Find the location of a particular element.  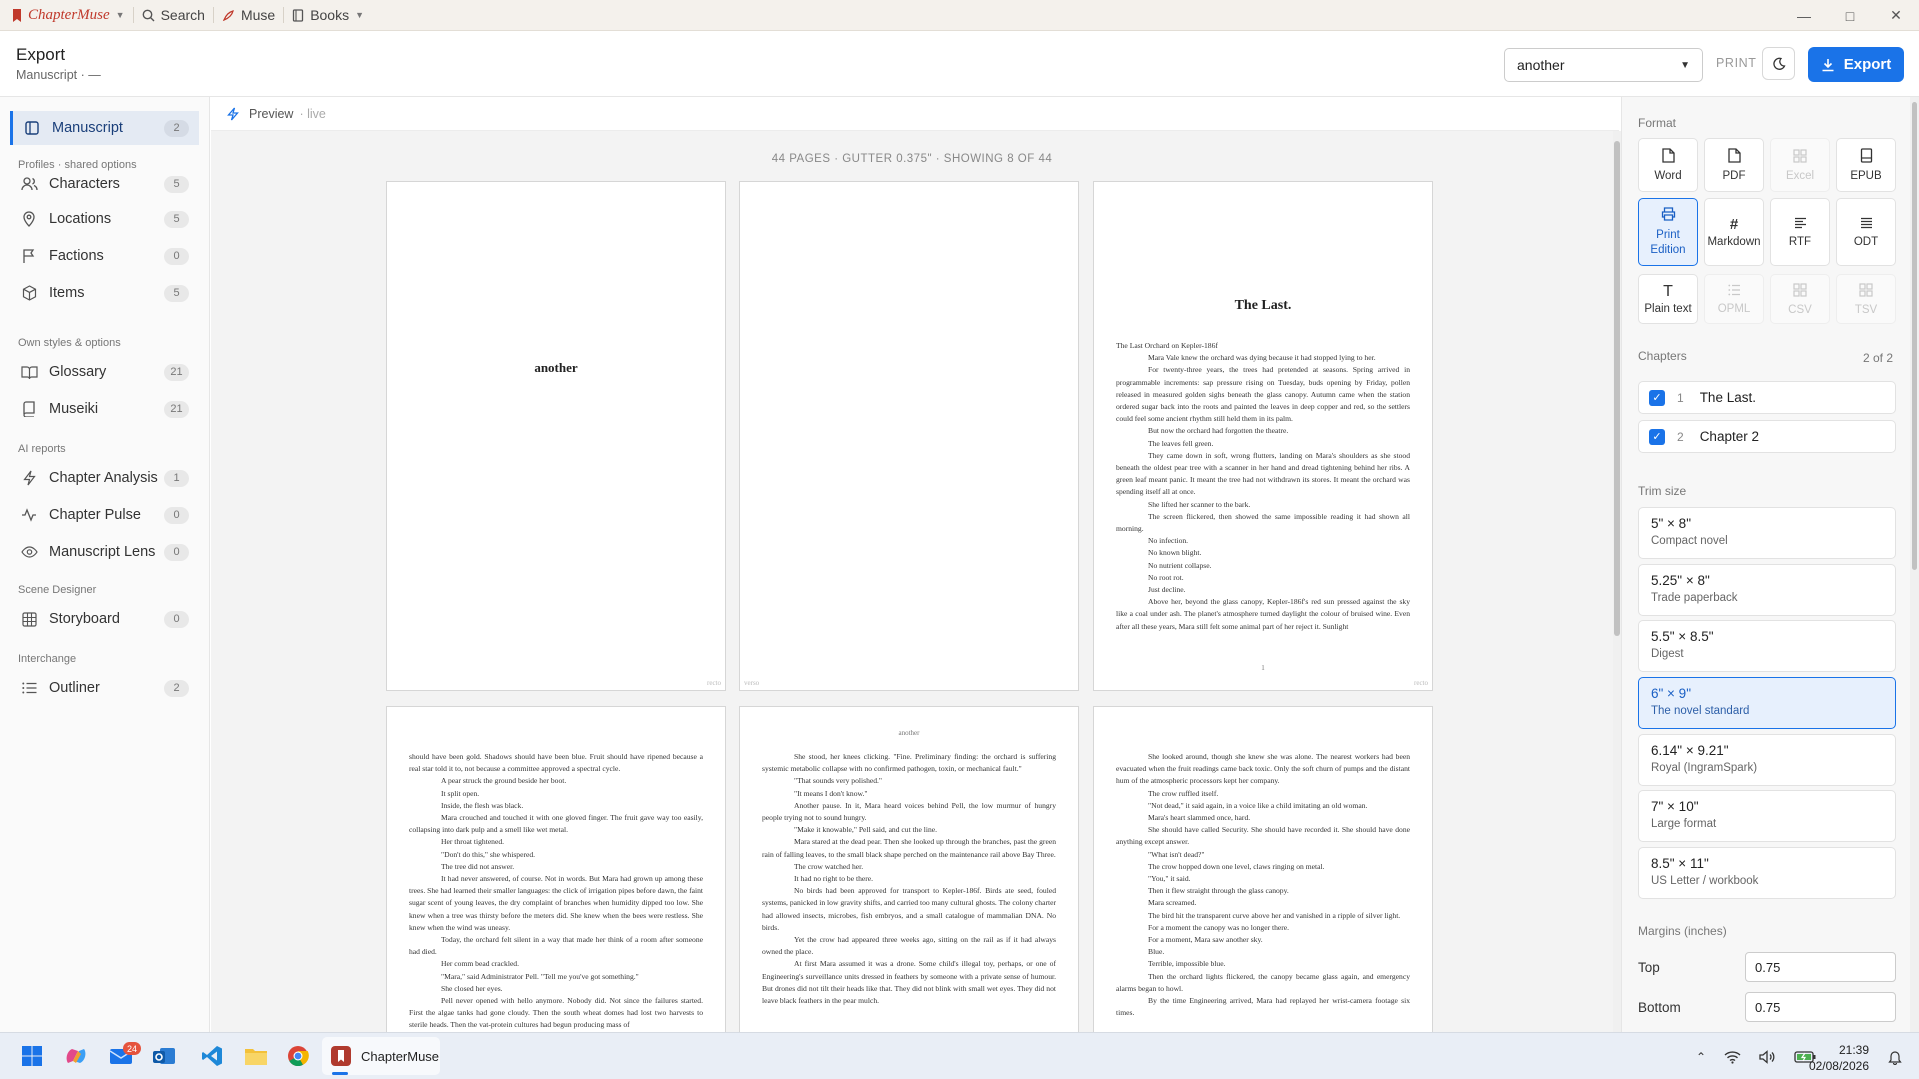

system-clock: 21:39 02/08/2026 is located at coordinates (1837, 1058).